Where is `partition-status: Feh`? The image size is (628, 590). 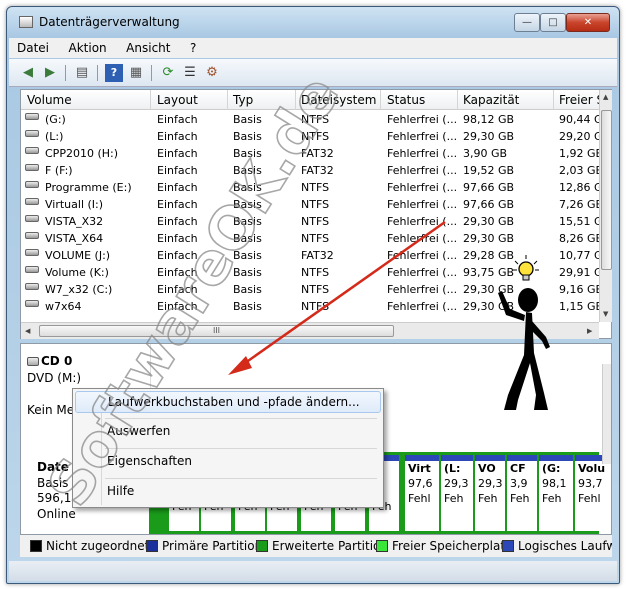 partition-status: Feh is located at coordinates (488, 498).